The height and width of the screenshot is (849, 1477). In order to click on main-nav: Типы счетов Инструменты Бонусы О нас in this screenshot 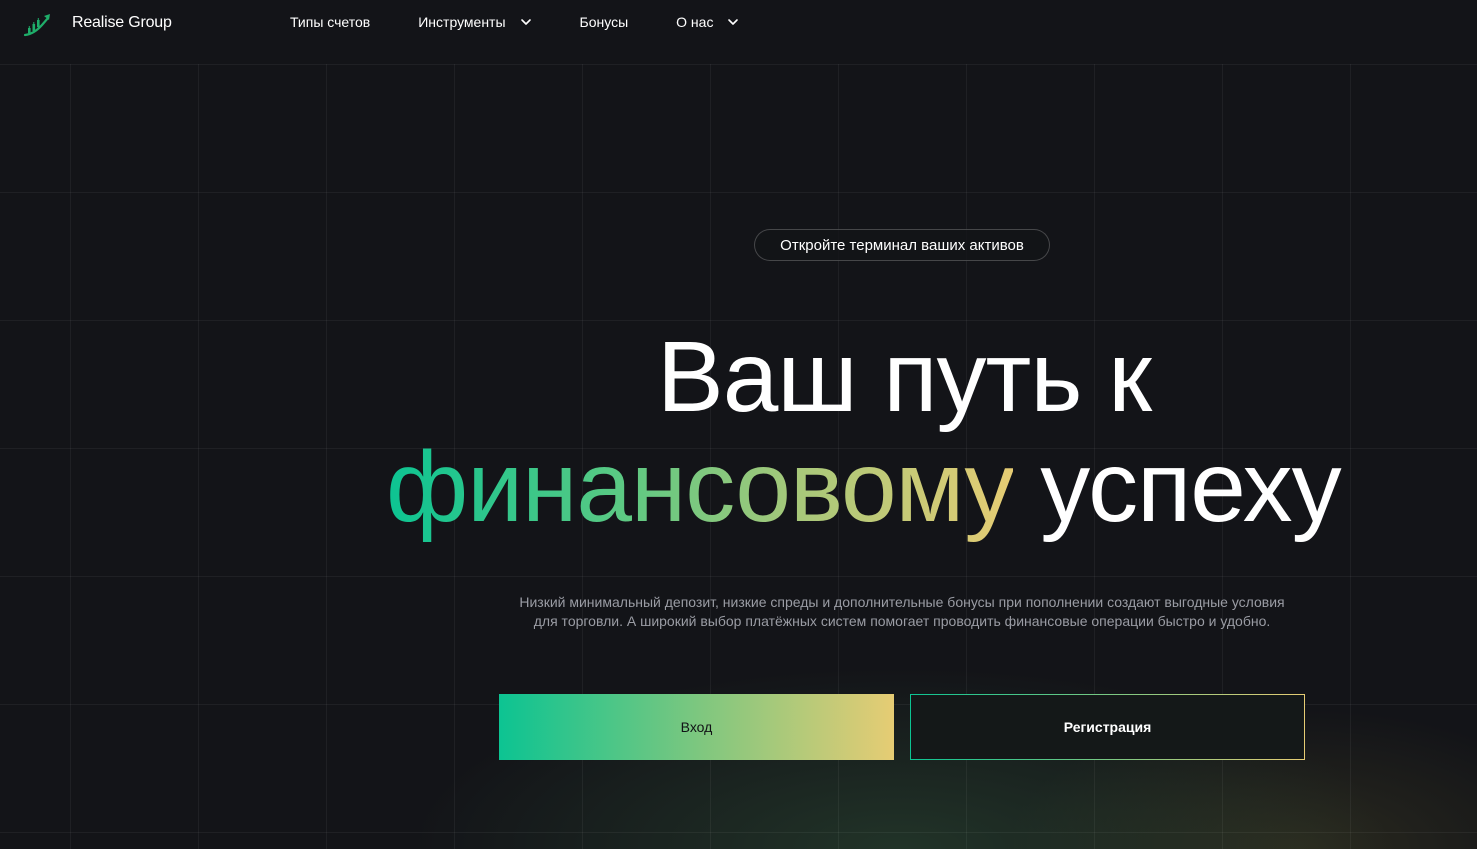, I will do `click(514, 22)`.